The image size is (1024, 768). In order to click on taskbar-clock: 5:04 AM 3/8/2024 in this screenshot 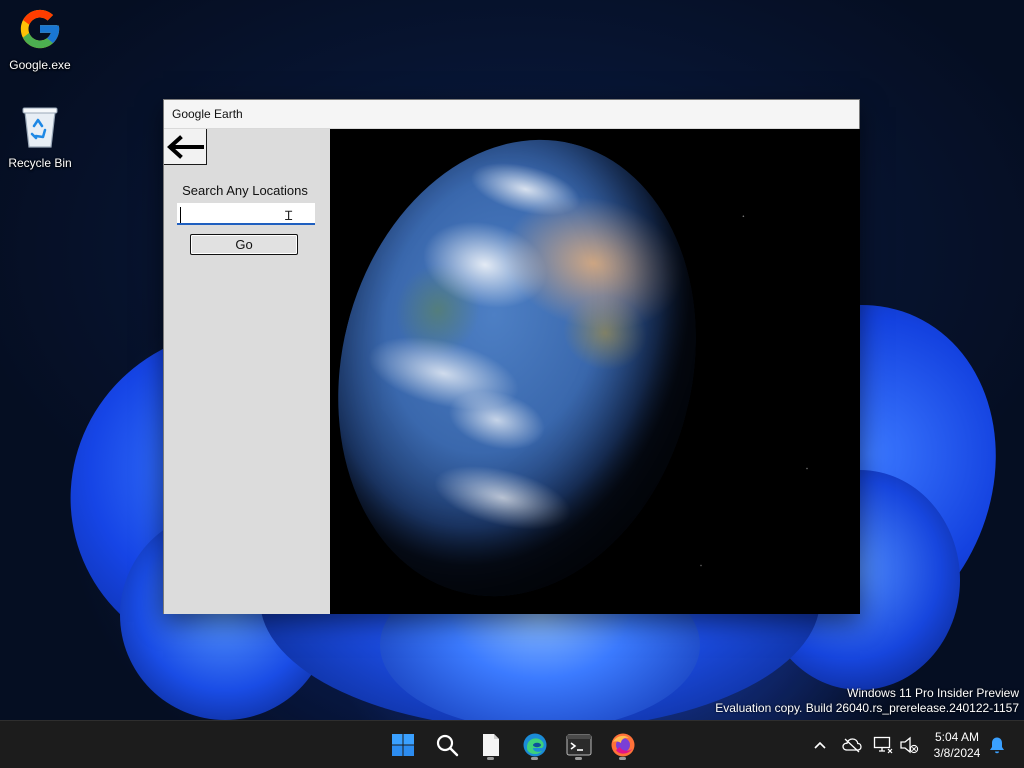, I will do `click(957, 745)`.